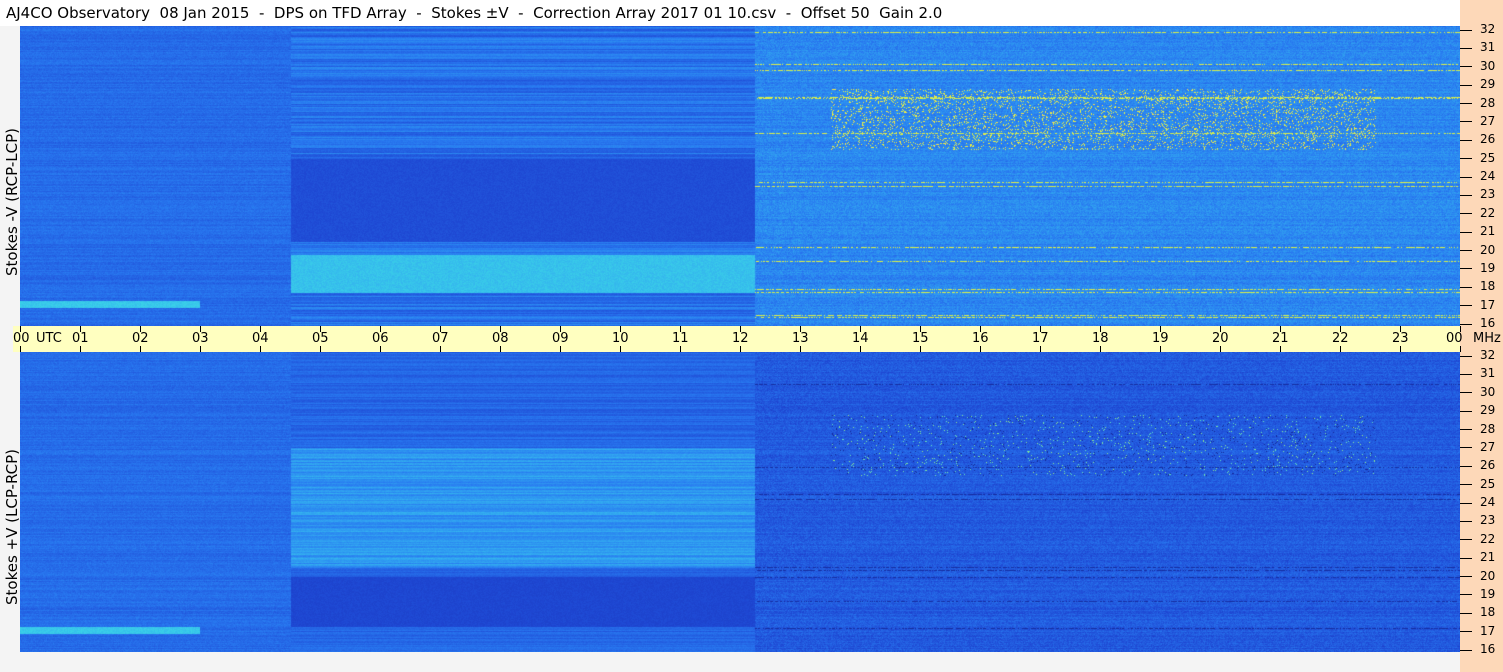  Describe the element at coordinates (1488, 231) in the screenshot. I see `y-tick-label: 21` at that location.